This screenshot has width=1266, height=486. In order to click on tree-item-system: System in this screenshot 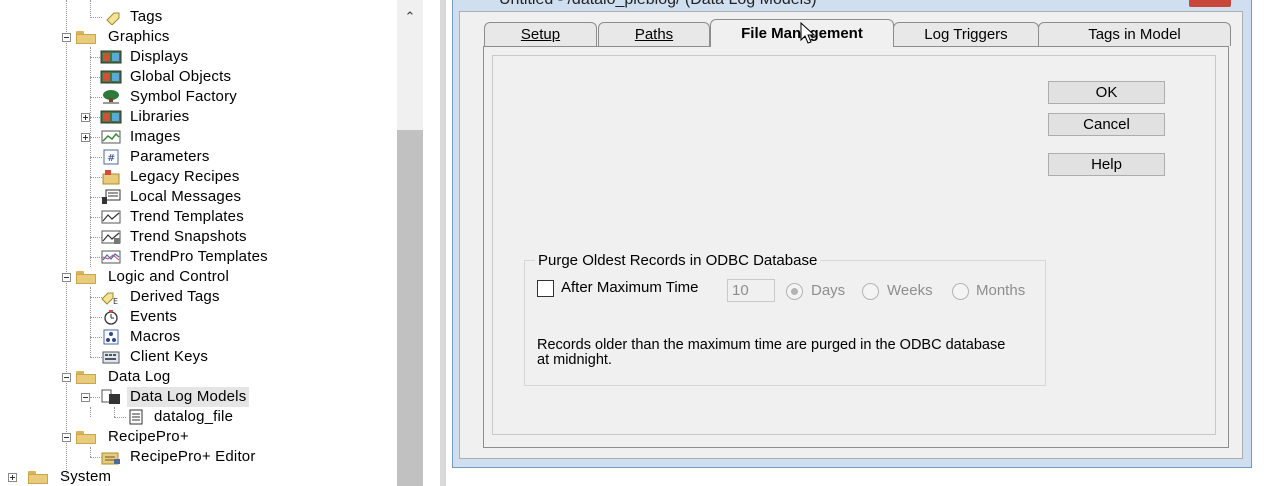, I will do `click(60, 476)`.